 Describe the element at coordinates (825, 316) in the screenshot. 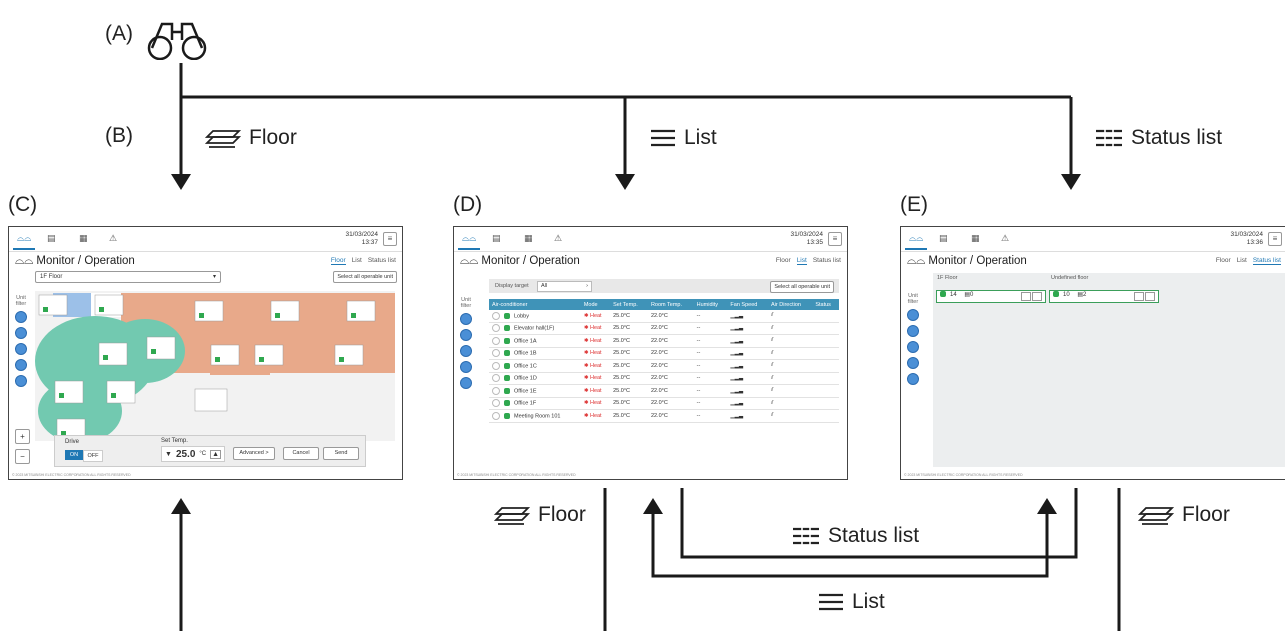

I see `status-cell` at that location.